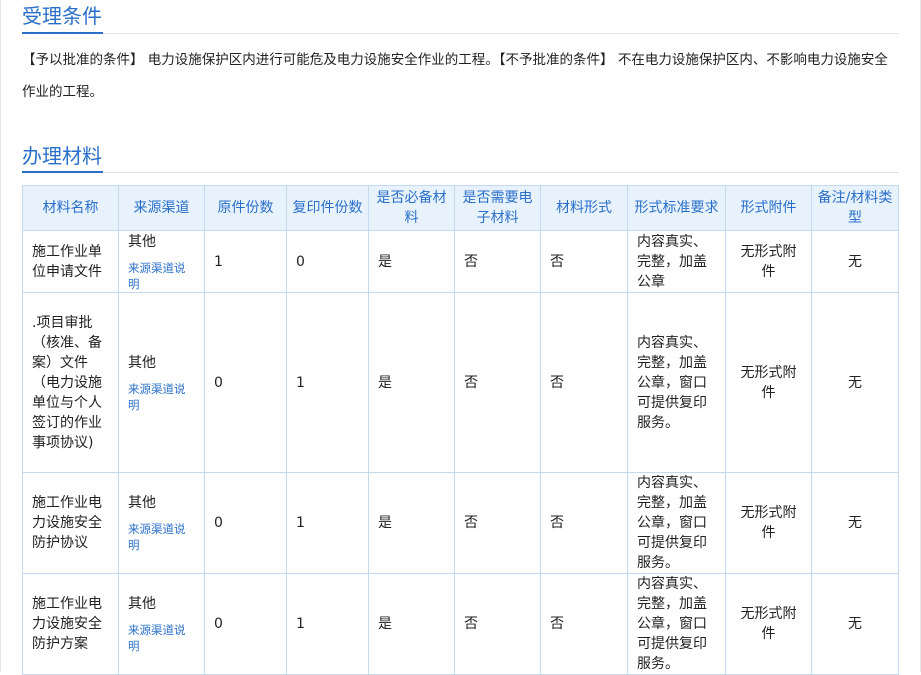  Describe the element at coordinates (70, 382) in the screenshot. I see `material-name: .项目审批（核准、备案）文件（电力设施单位与个人签订的作业事项协议)` at that location.